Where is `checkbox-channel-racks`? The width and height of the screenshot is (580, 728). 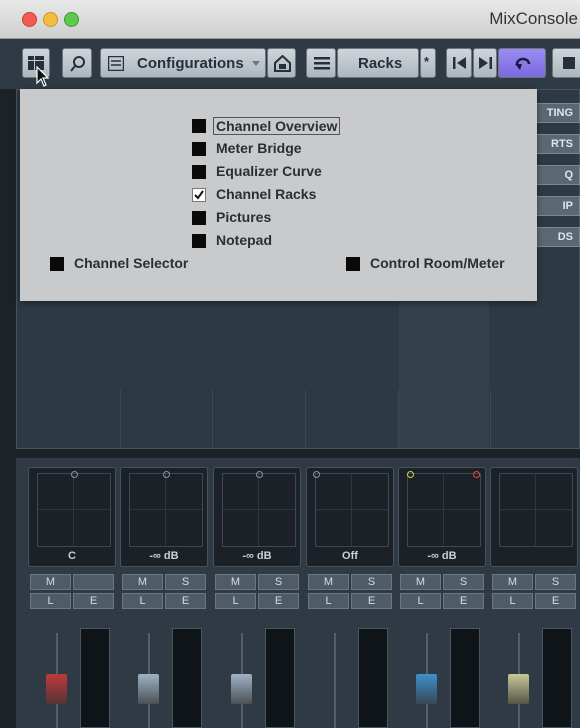
checkbox-channel-racks is located at coordinates (199, 195).